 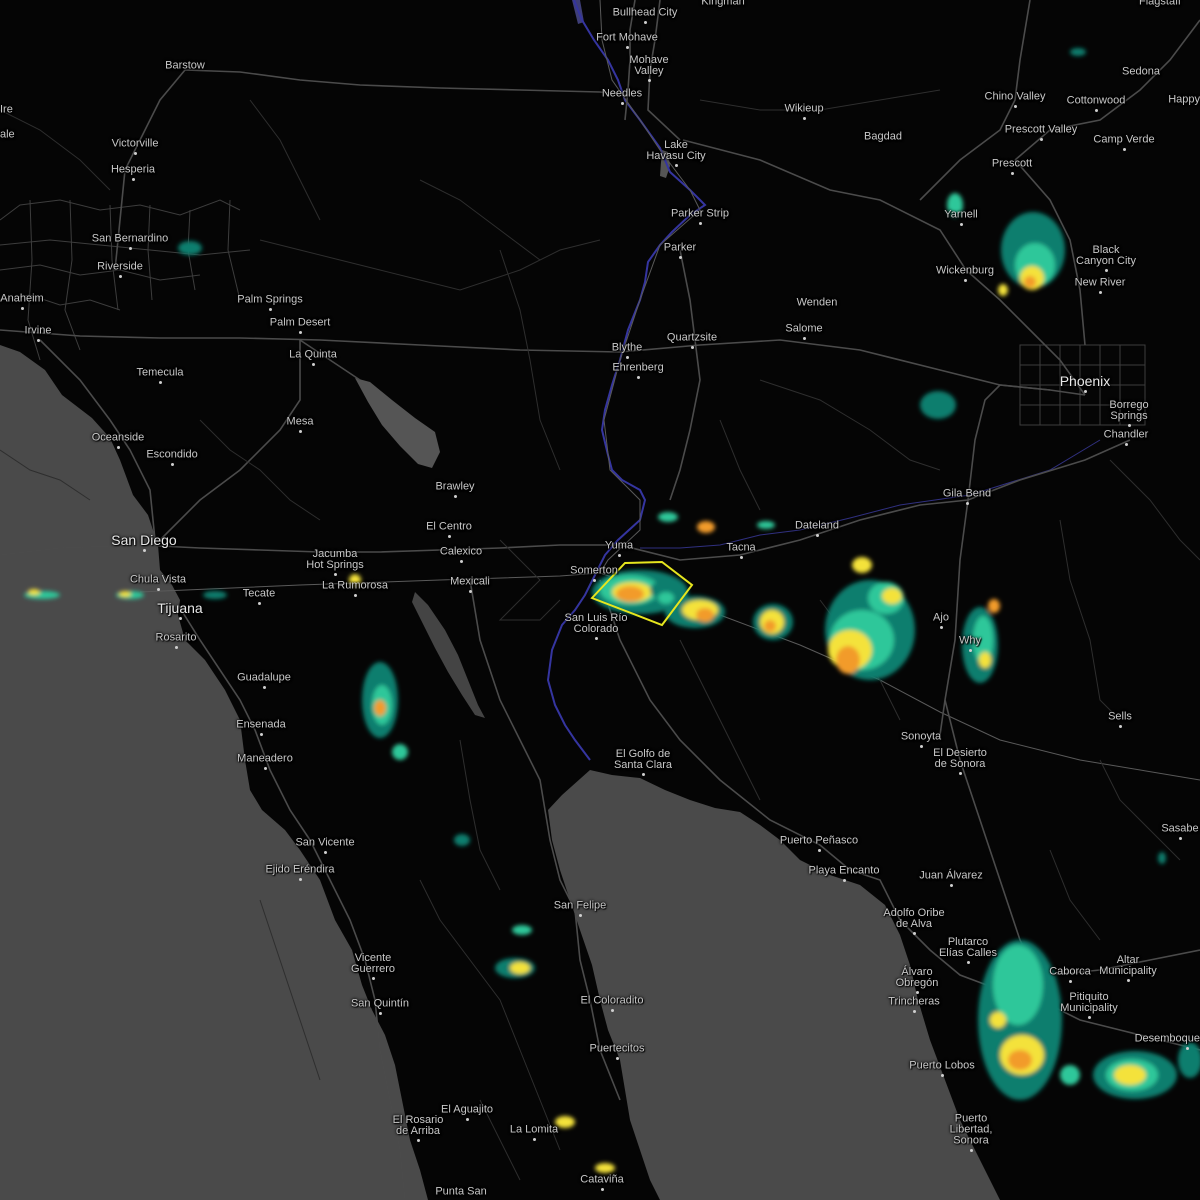 What do you see at coordinates (448, 655) in the screenshot?
I see `laguna-salada` at bounding box center [448, 655].